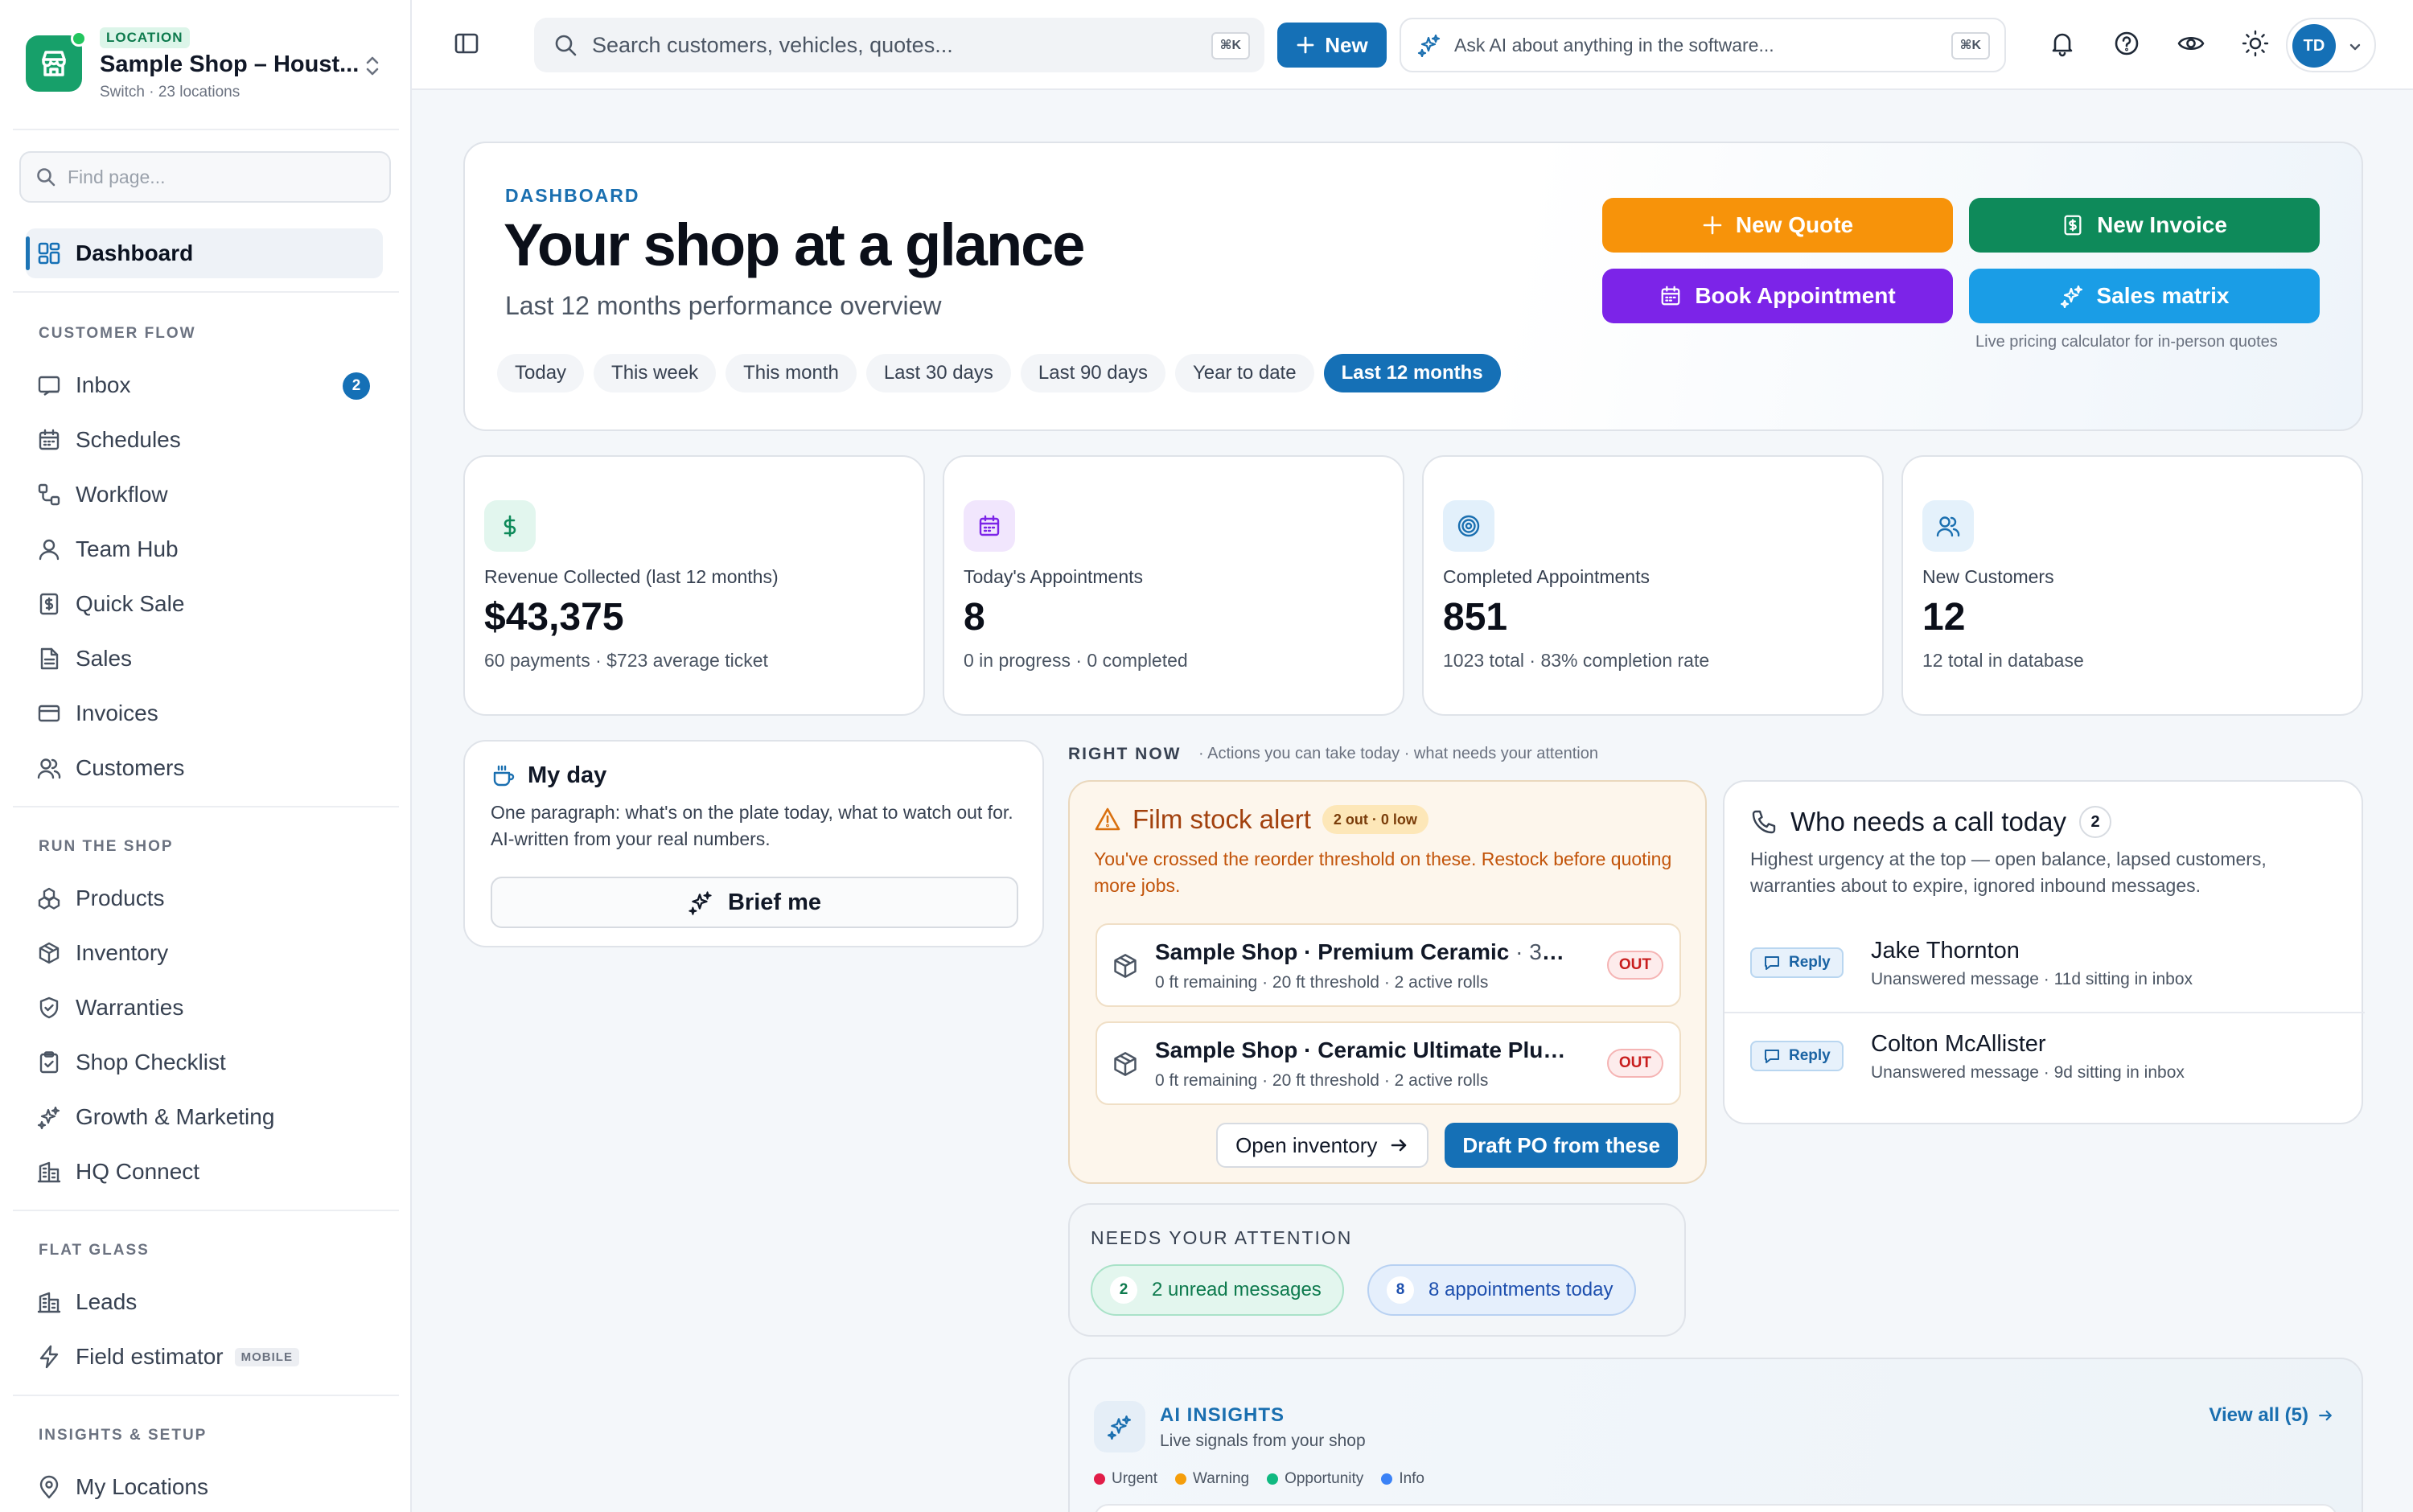  I want to click on film-alert-actions: Open inventory Draft PO from these, so click(1447, 1146).